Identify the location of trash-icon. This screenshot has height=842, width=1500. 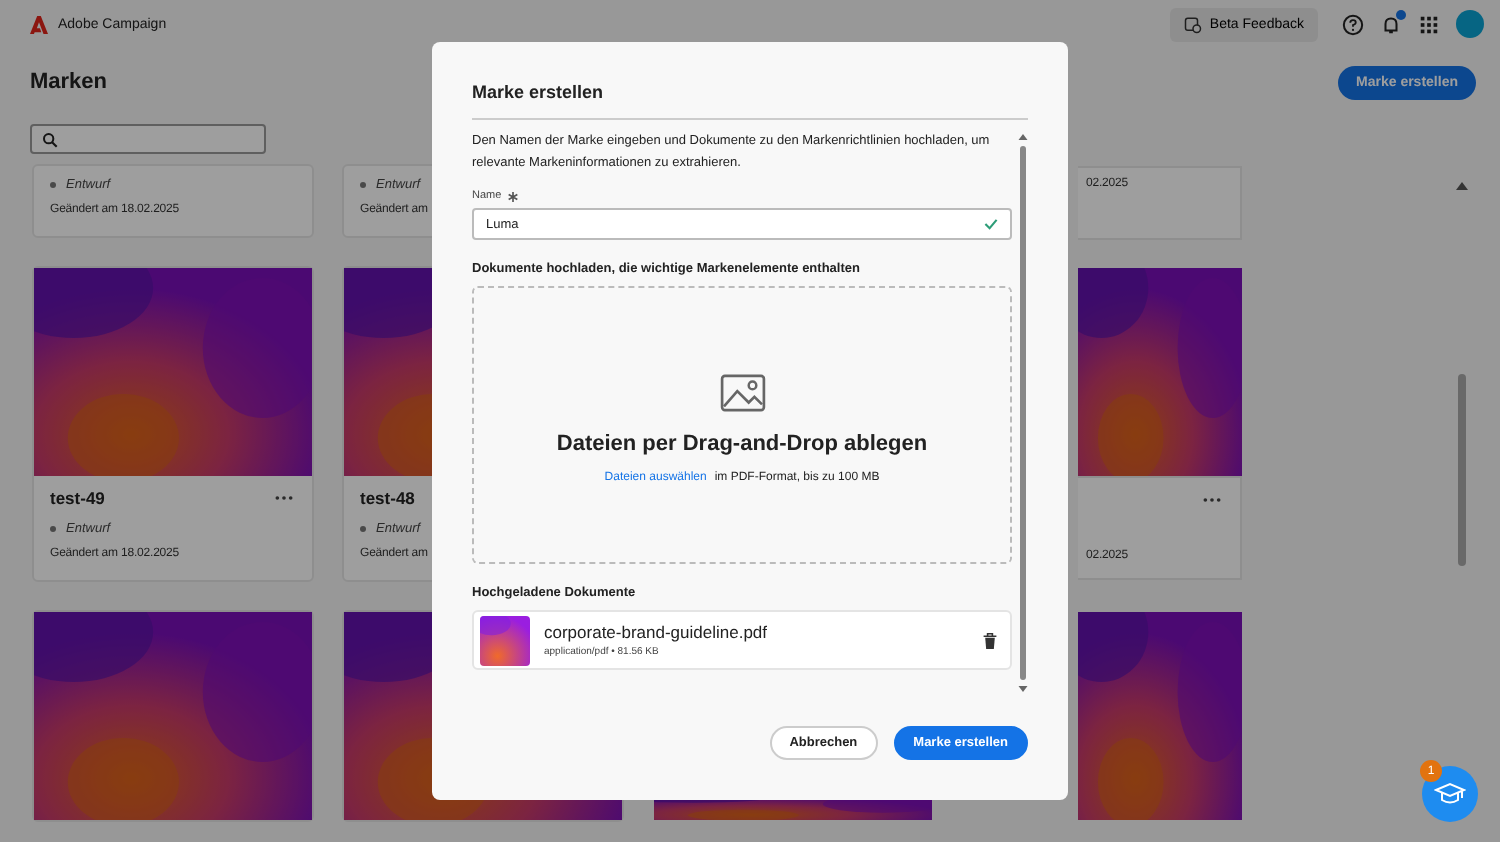
(990, 640).